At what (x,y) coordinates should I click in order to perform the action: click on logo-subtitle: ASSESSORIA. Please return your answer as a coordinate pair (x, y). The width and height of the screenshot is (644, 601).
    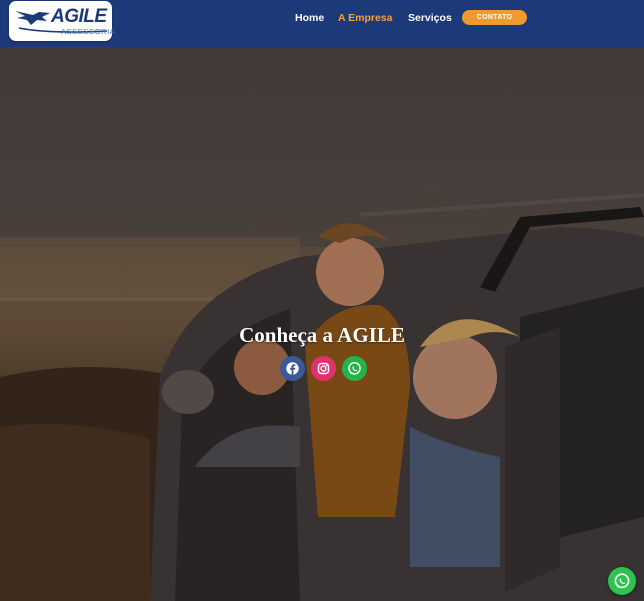
    Looking at the image, I should click on (88, 31).